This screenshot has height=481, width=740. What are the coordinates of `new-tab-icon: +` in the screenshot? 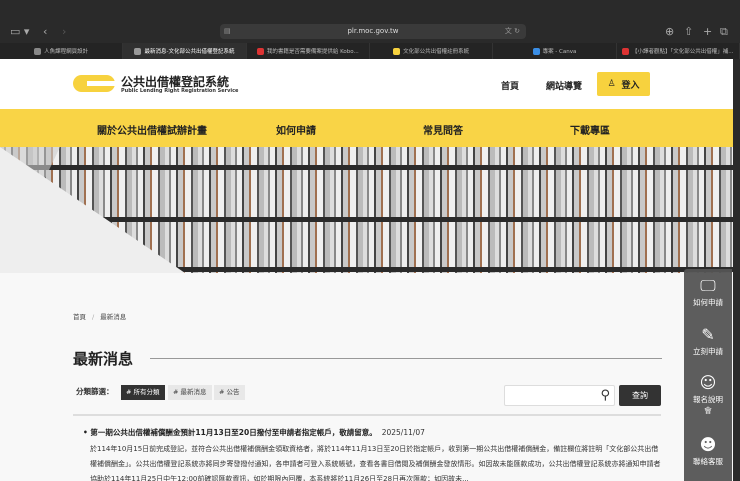 It's located at (707, 31).